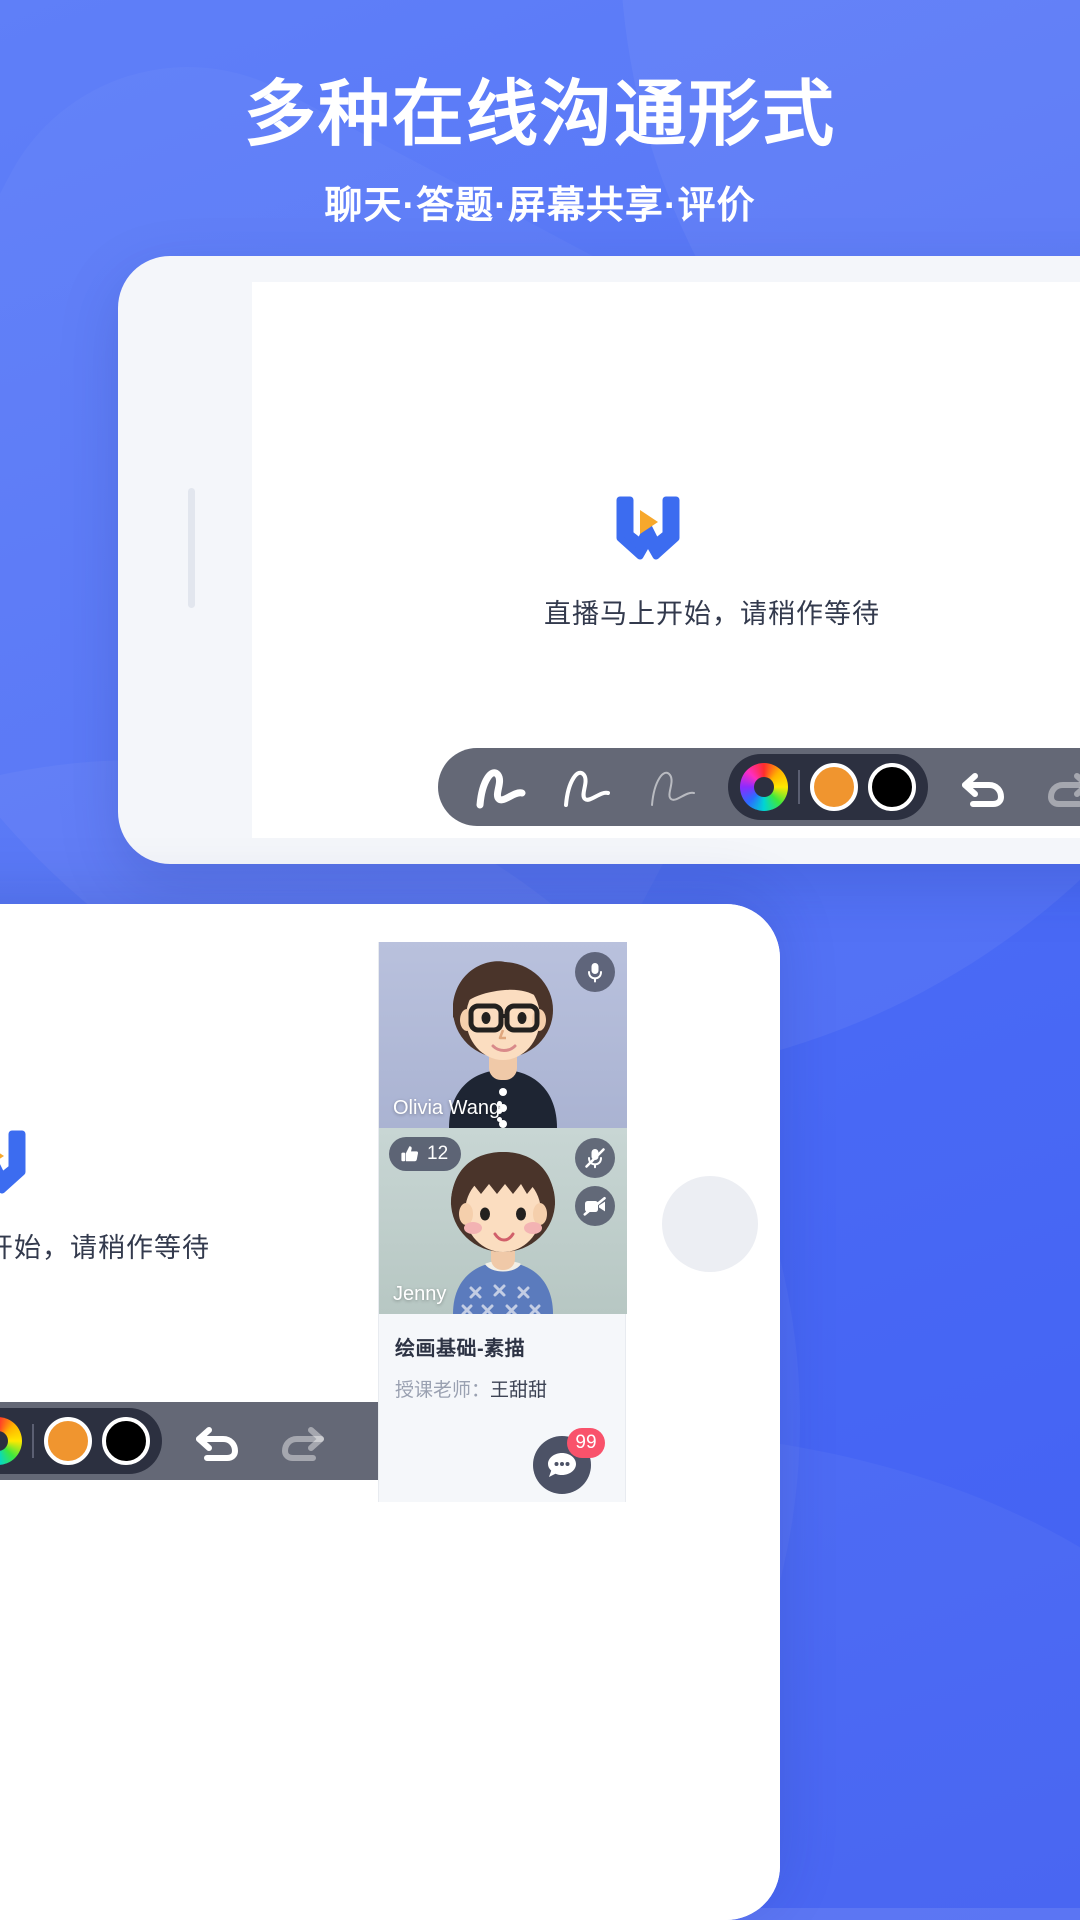 The image size is (1080, 1920). What do you see at coordinates (710, 1224) in the screenshot?
I see `floating-action-circle` at bounding box center [710, 1224].